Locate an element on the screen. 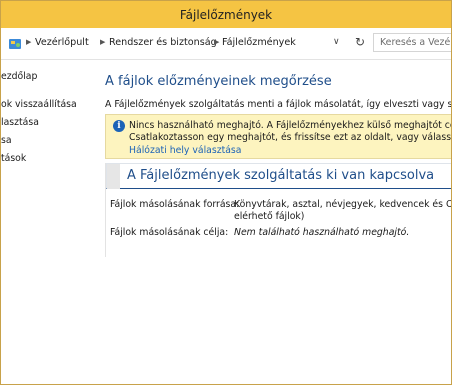  select-network-location-link: Hálózati hely választása is located at coordinates (185, 150).